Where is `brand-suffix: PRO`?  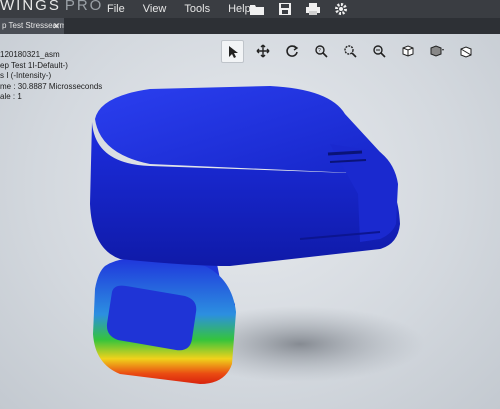
brand-suffix: PRO is located at coordinates (84, 7).